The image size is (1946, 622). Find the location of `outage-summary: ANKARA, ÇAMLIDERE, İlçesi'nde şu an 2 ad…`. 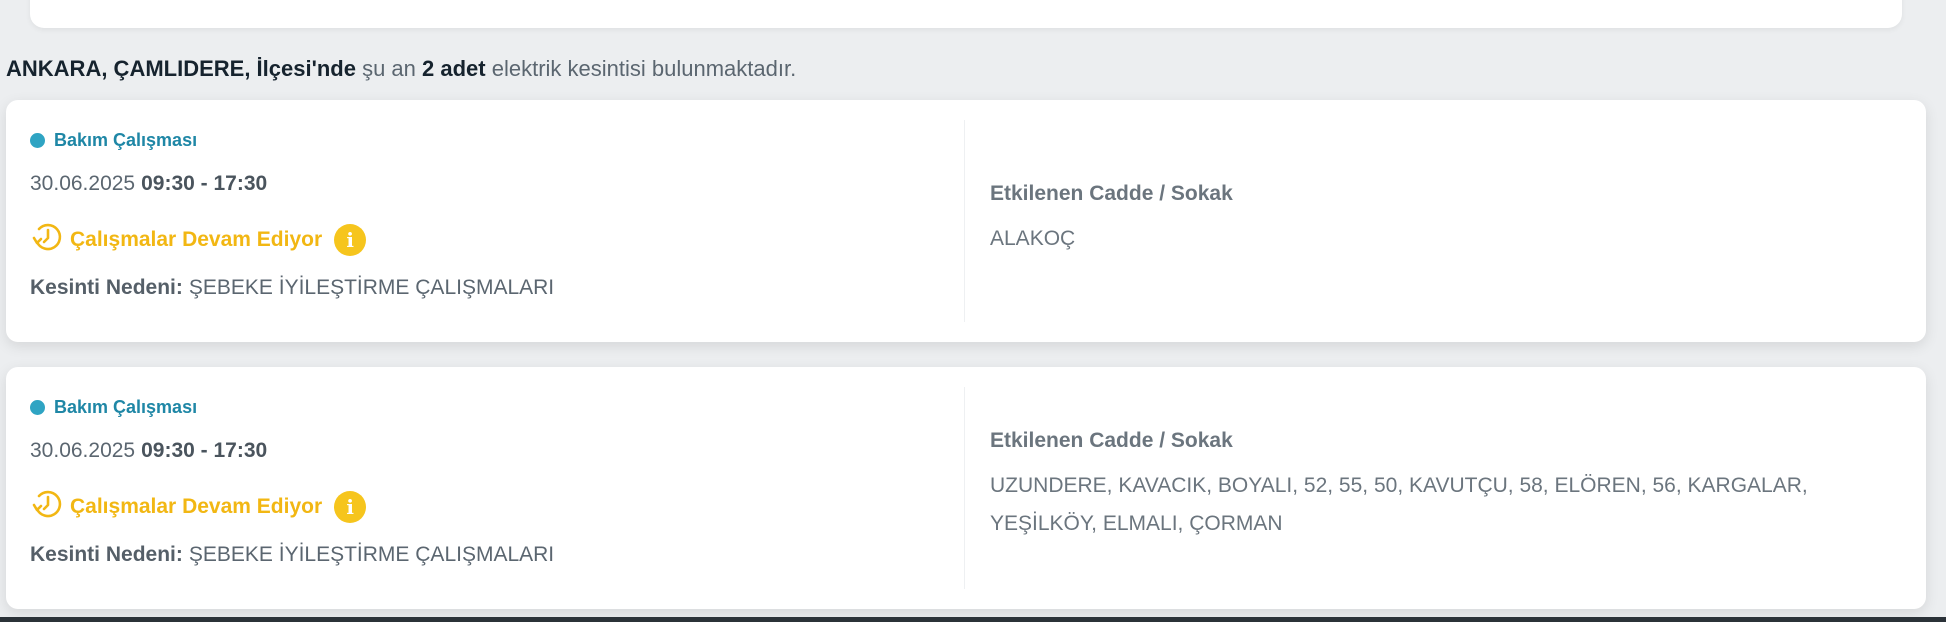

outage-summary: ANKARA, ÇAMLIDERE, İlçesi'nde şu an 2 ad… is located at coordinates (401, 69).